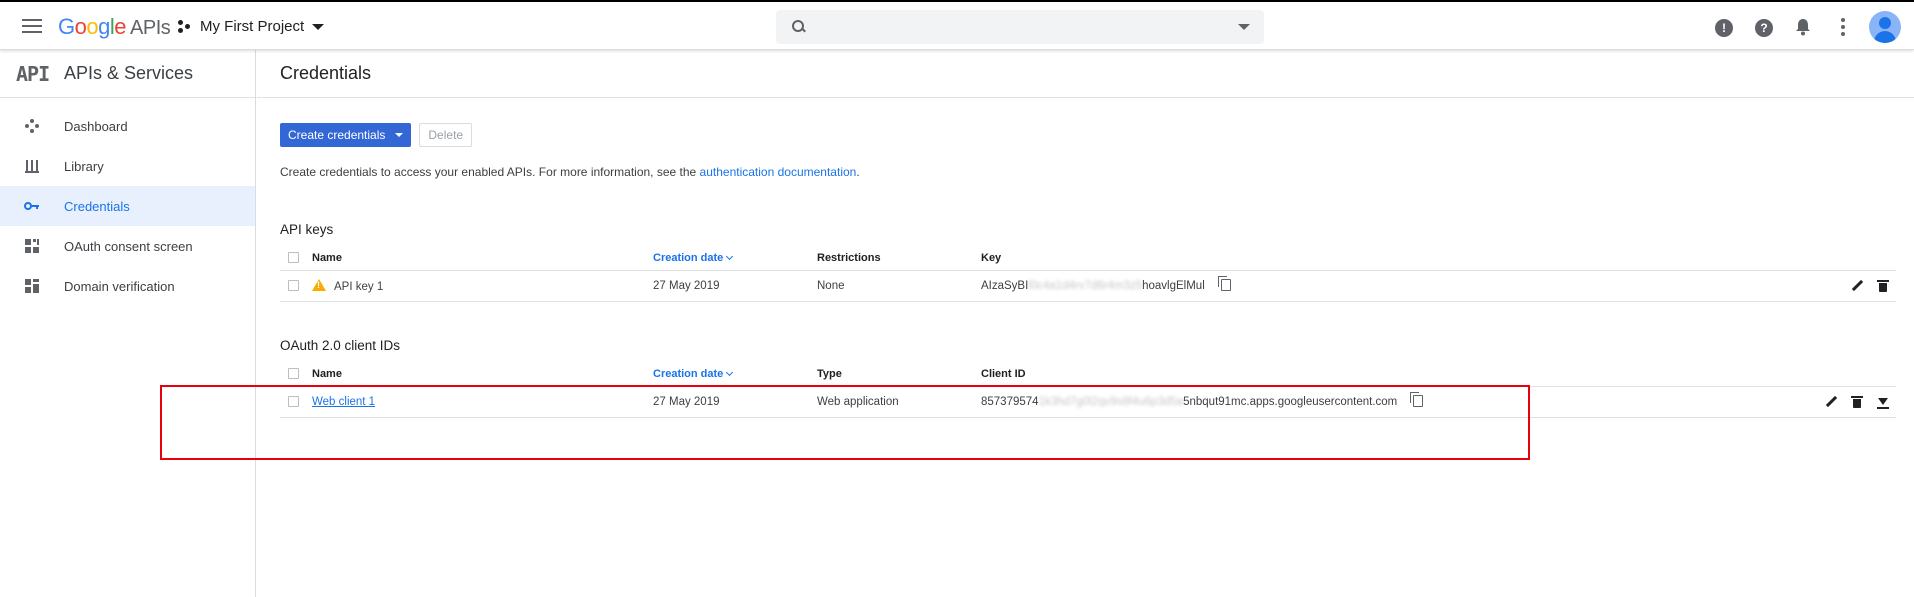  What do you see at coordinates (482, 286) in the screenshot?
I see `api-key-name-cell: API key 1` at bounding box center [482, 286].